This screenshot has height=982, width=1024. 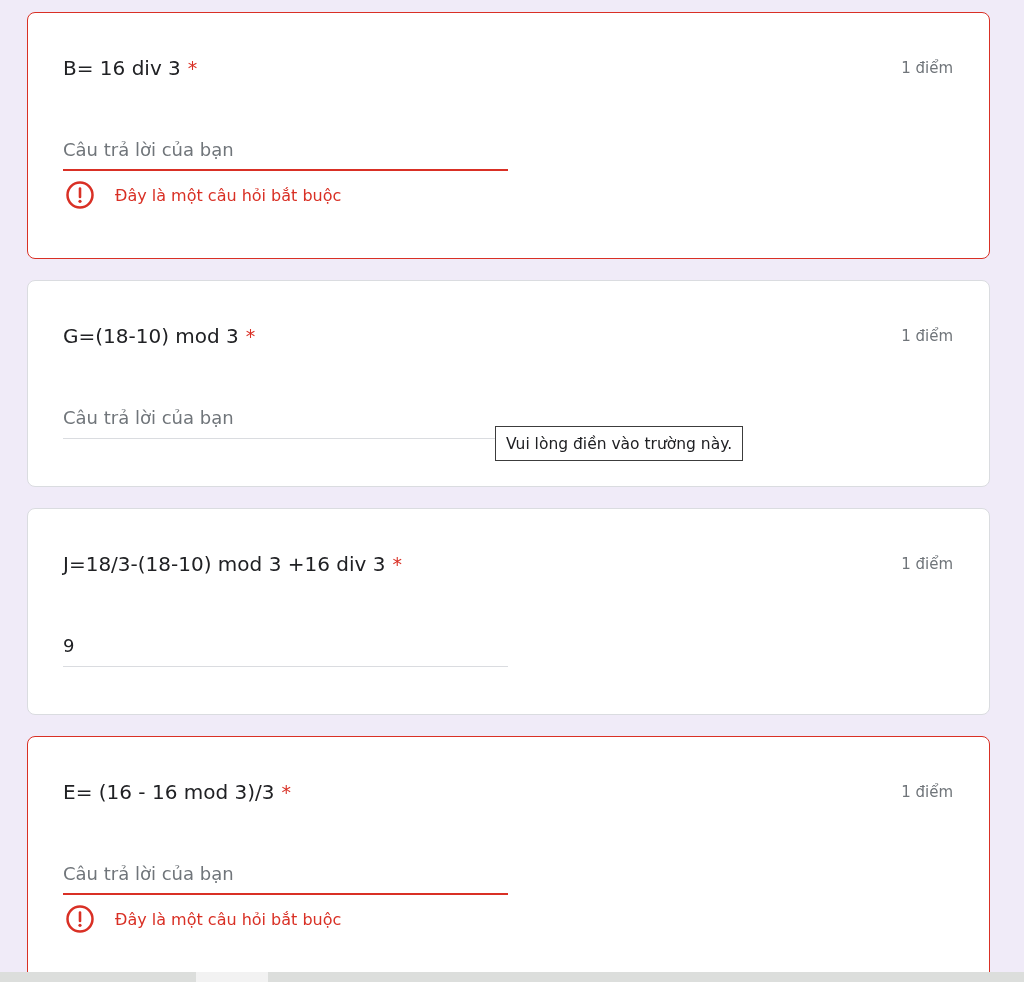 I want to click on question-title: E= (16 - 16 mod 3)/3, so click(x=169, y=792).